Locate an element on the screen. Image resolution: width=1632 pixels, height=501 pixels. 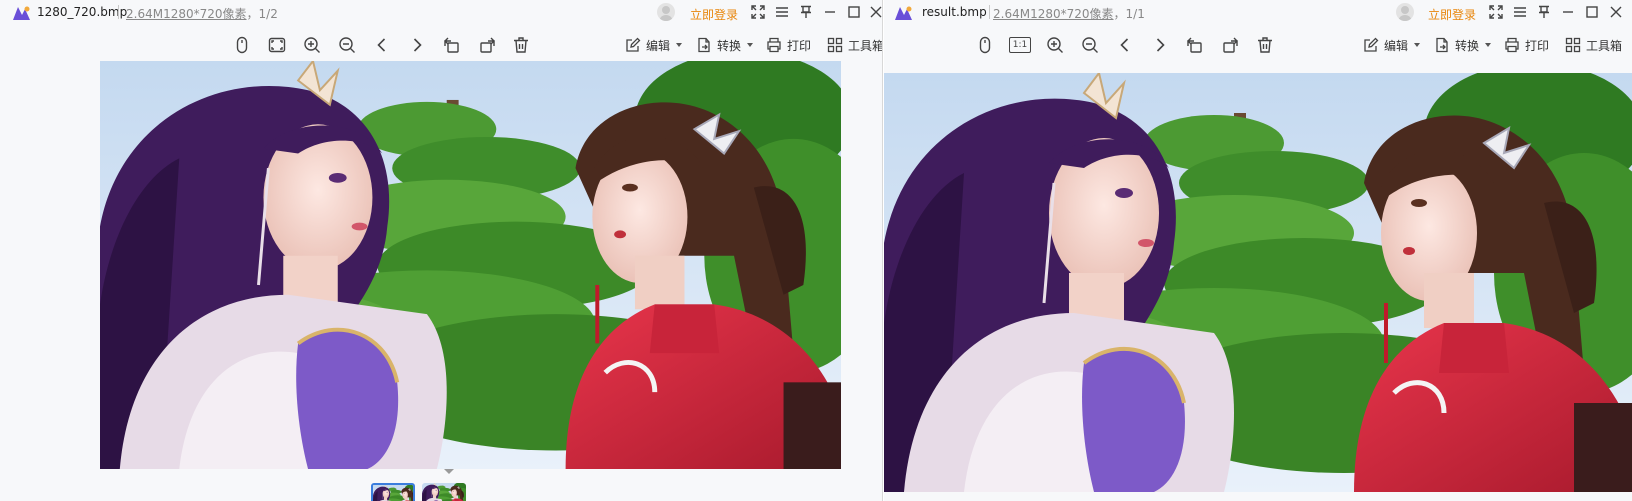
page-index: ，1/2 is located at coordinates (262, 14).